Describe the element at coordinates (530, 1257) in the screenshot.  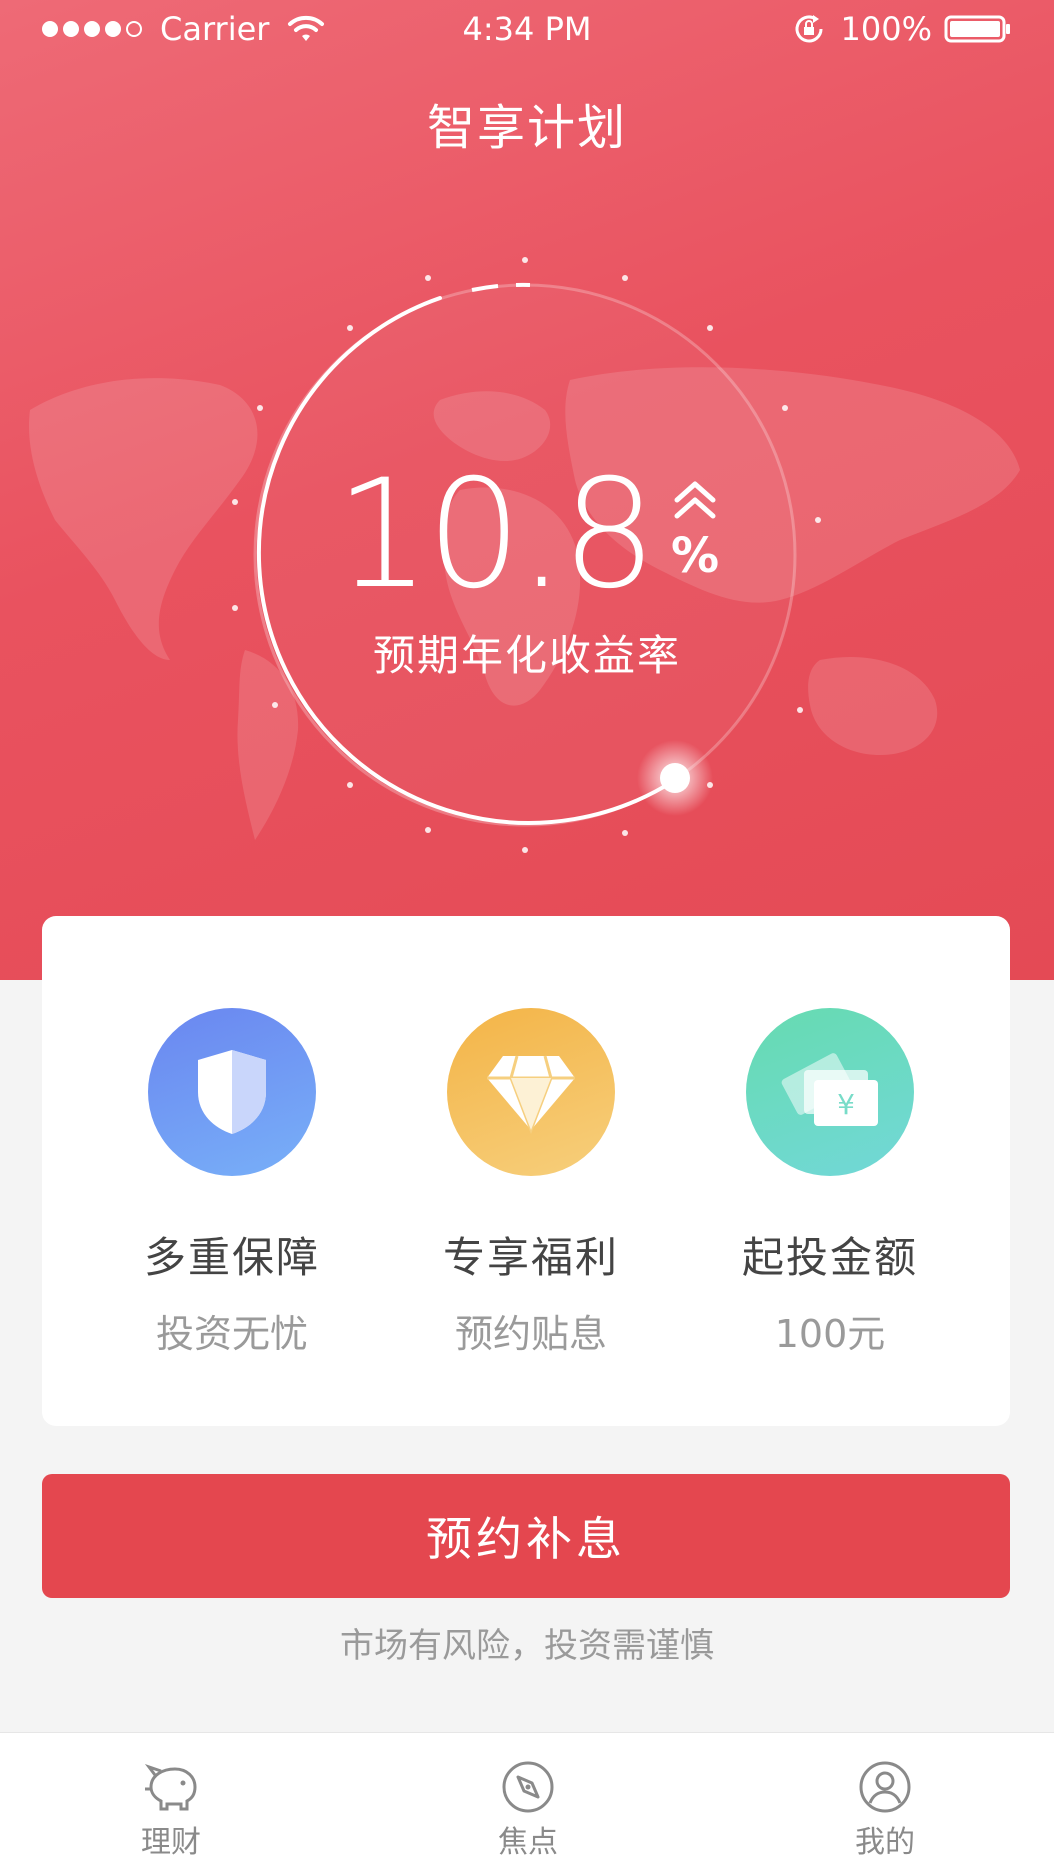
I see `feature-title: 专享福利` at that location.